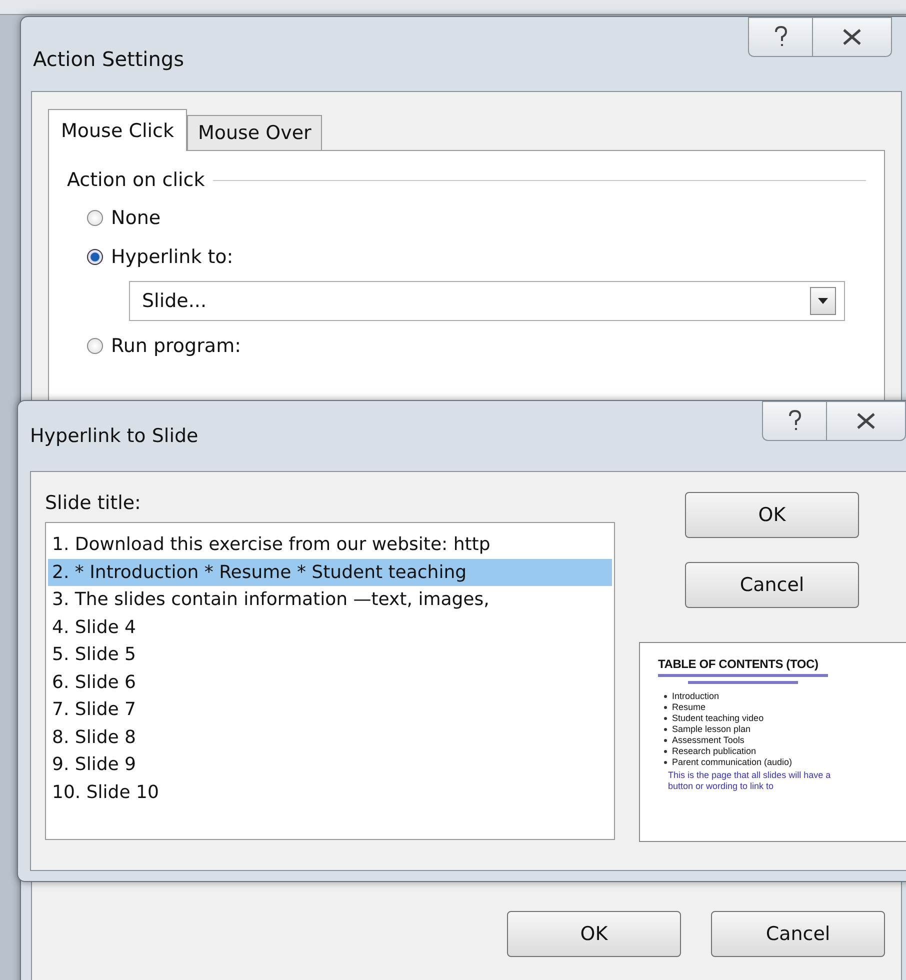 Image resolution: width=906 pixels, height=980 pixels. I want to click on radio-label: Run program:, so click(176, 346).